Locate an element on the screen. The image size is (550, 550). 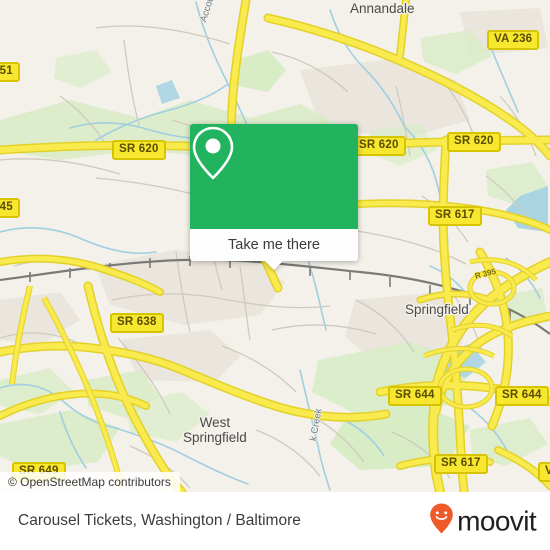
place-label-west-springfield: West Springfield is located at coordinates (215, 430).